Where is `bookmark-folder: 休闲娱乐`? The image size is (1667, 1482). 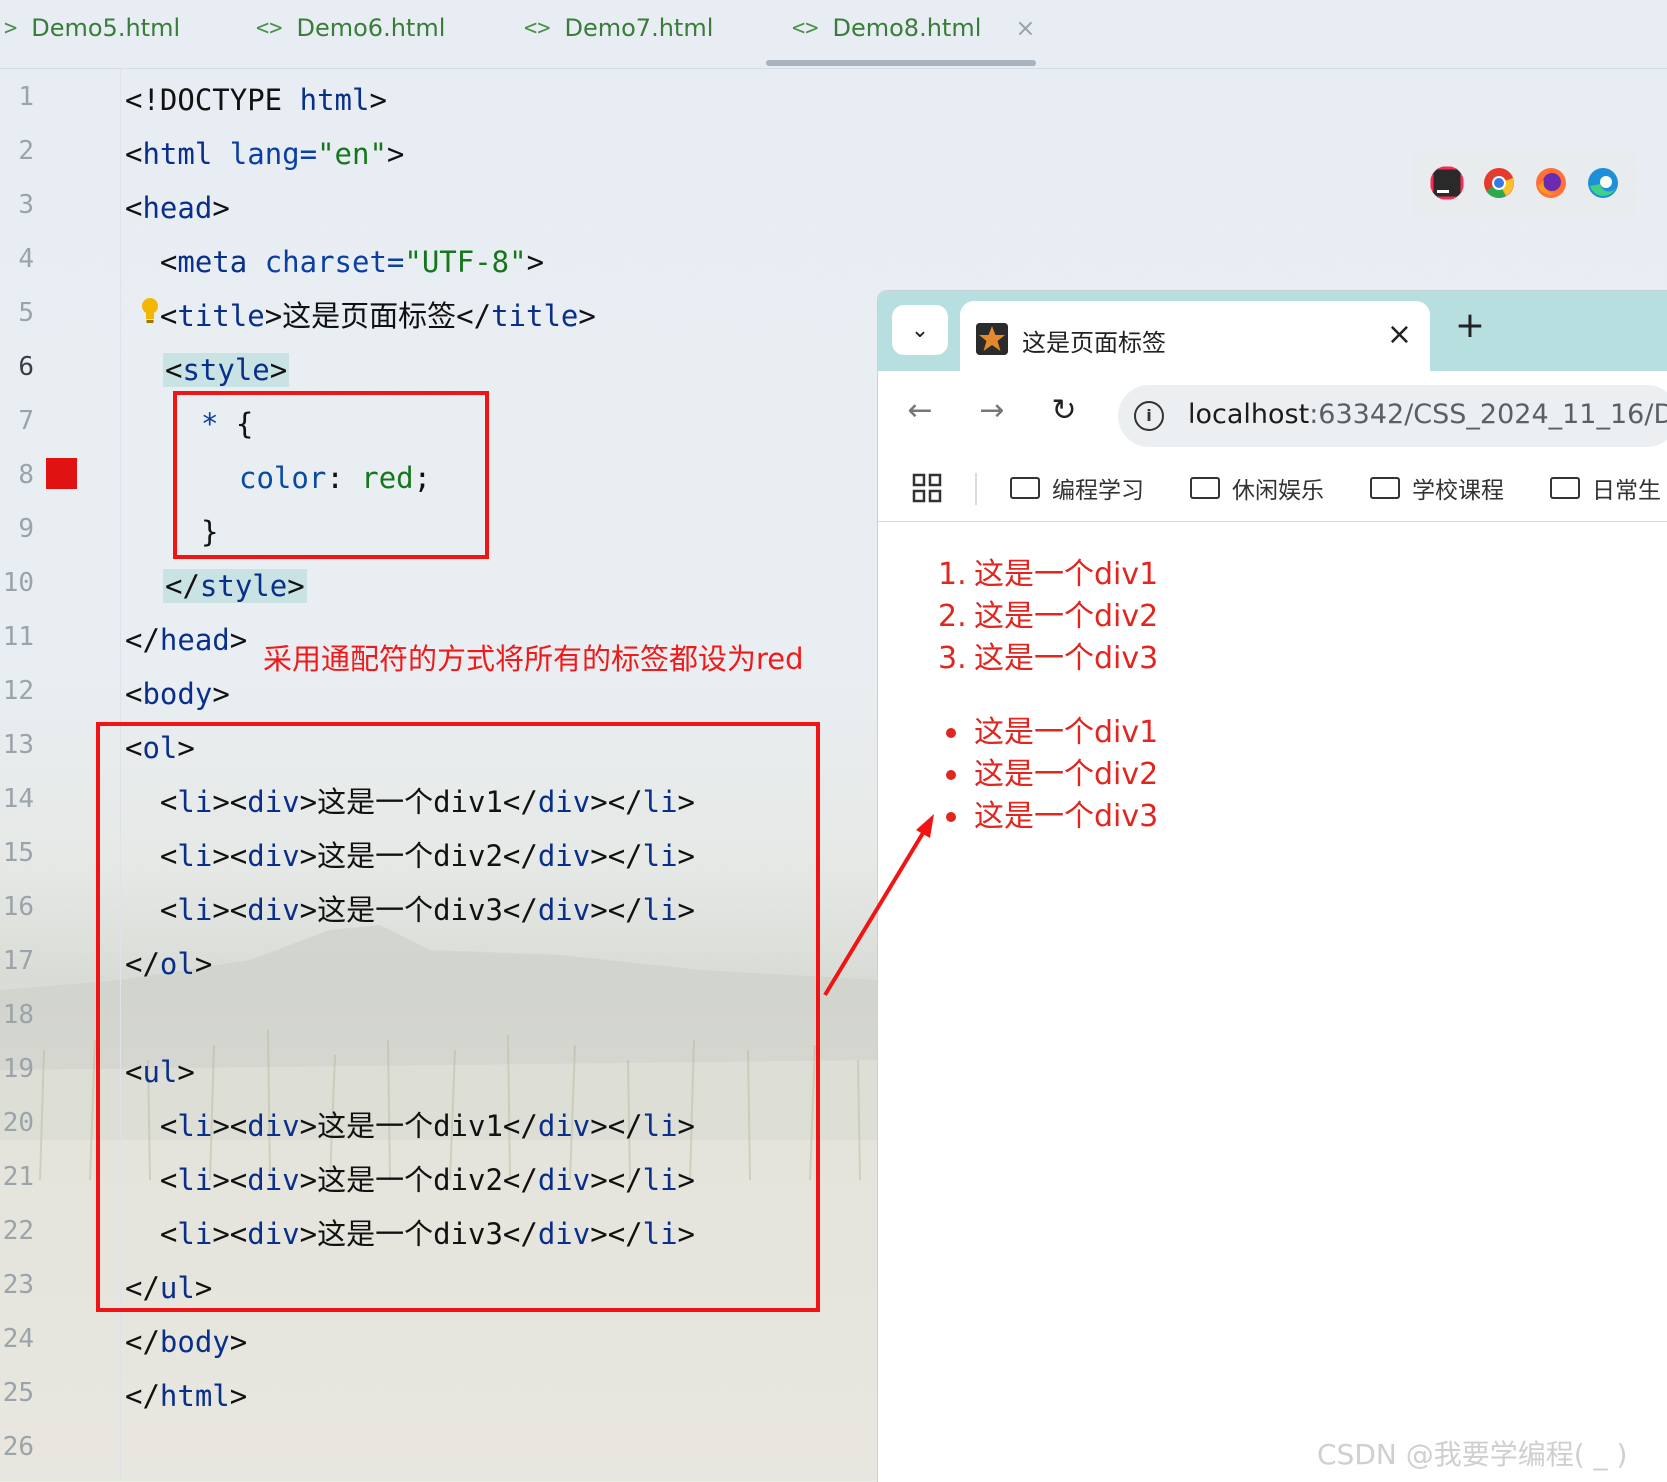
bookmark-folder: 休闲娱乐 is located at coordinates (1257, 488).